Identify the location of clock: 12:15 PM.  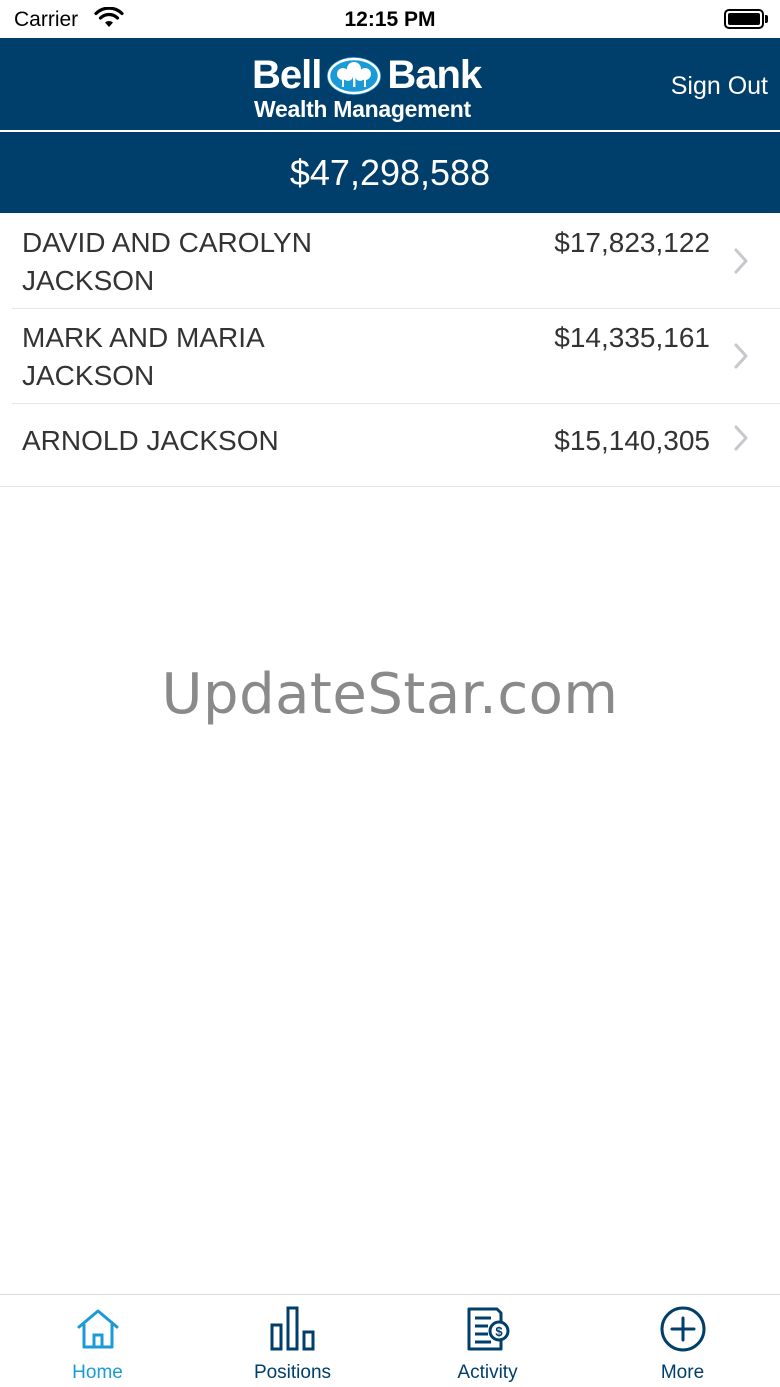
(390, 19).